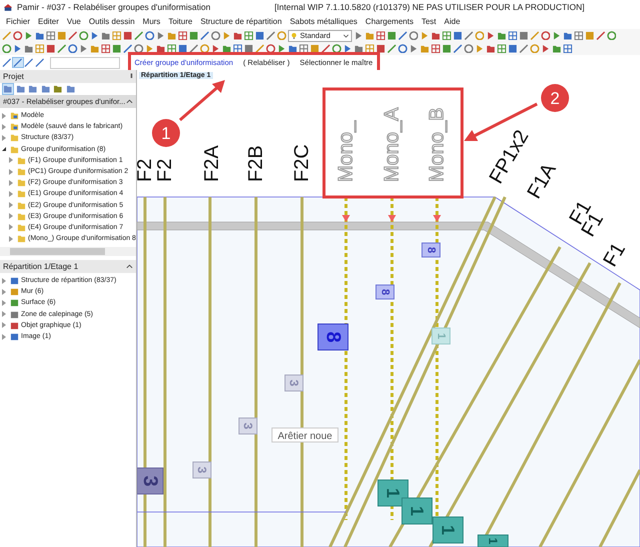  I want to click on pin-icon, so click(131, 76).